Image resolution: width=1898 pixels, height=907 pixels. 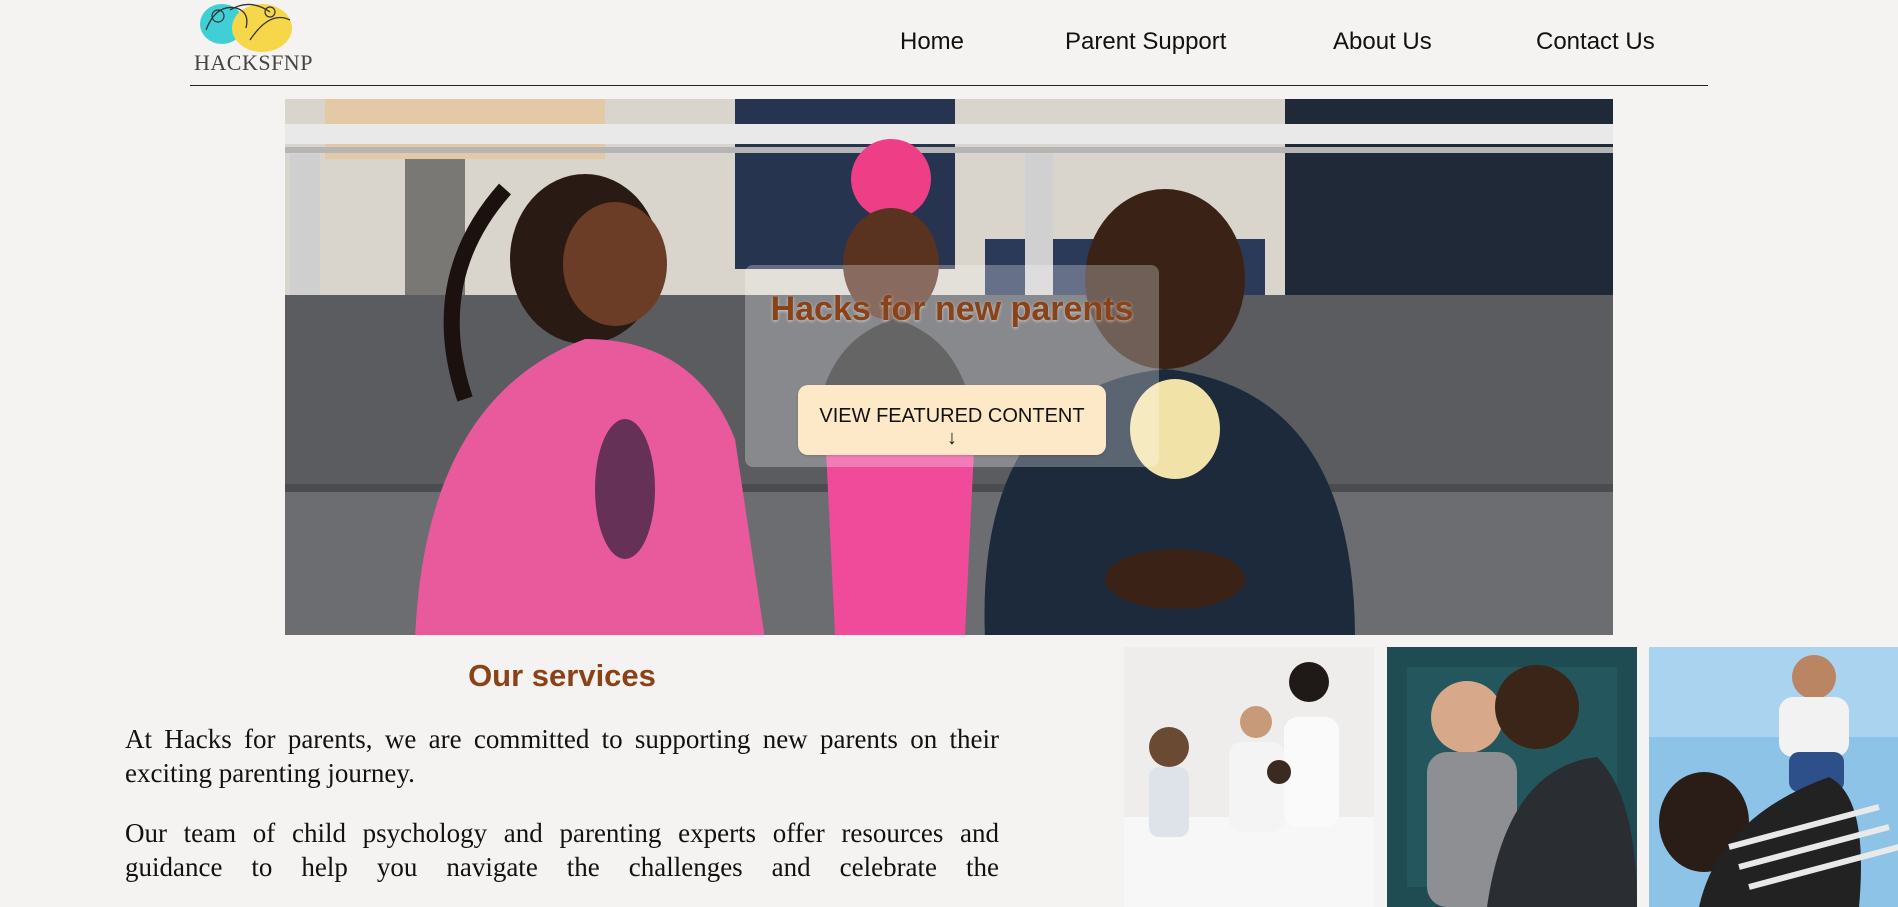 I want to click on view-featured-content-button: VIEW FEATURED CONTENT ↓, so click(x=952, y=420).